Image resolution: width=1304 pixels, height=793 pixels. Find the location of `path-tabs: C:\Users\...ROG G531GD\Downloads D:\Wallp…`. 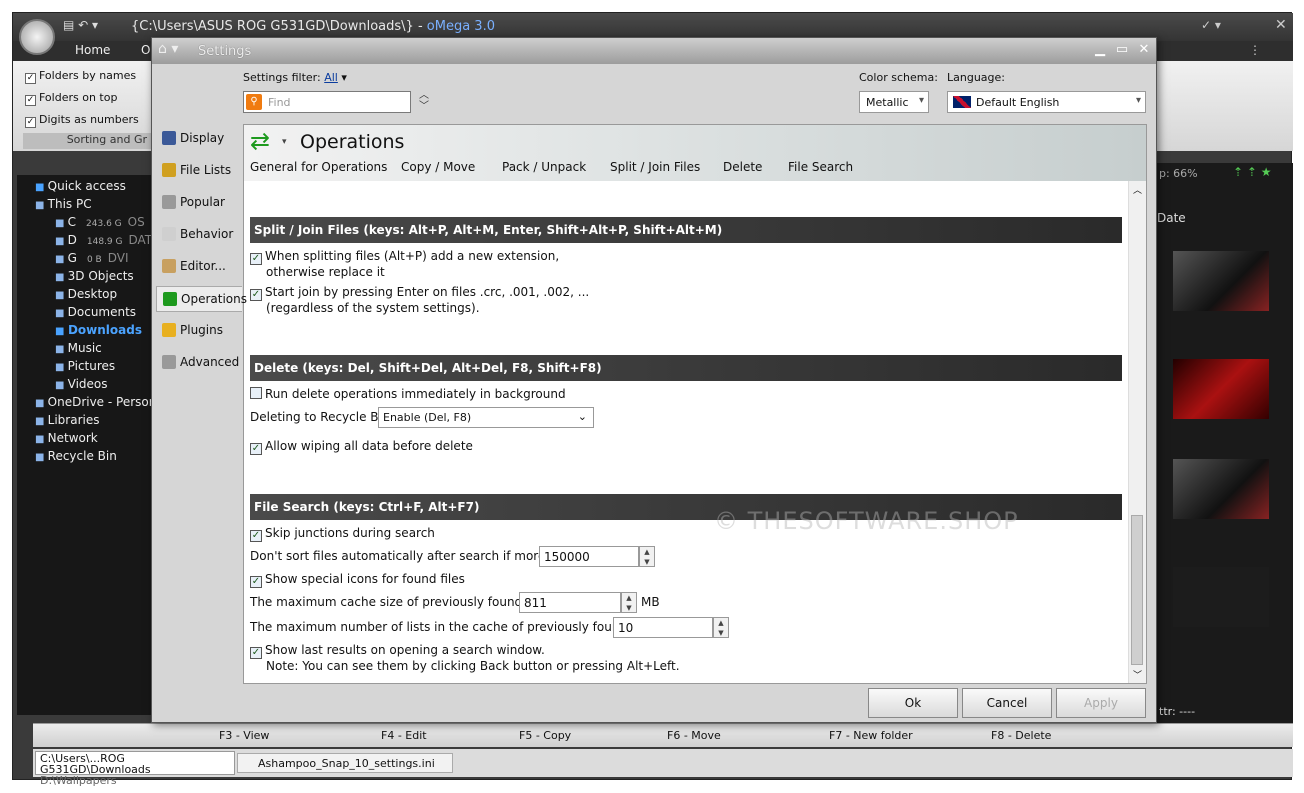

path-tabs: C:\Users\...ROG G531GD\Downloads D:\Wallp… is located at coordinates (663, 767).